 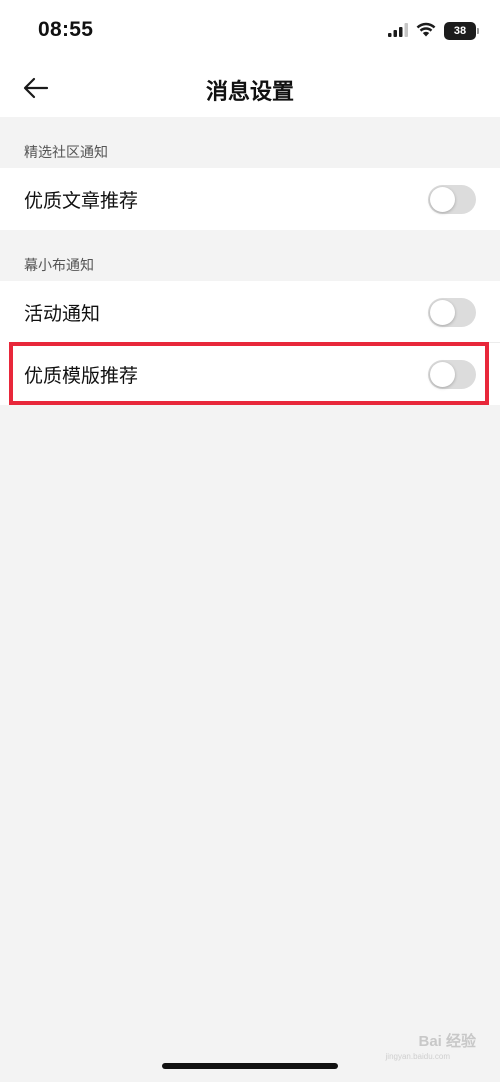 I want to click on status-time: 08:55, so click(x=66, y=29).